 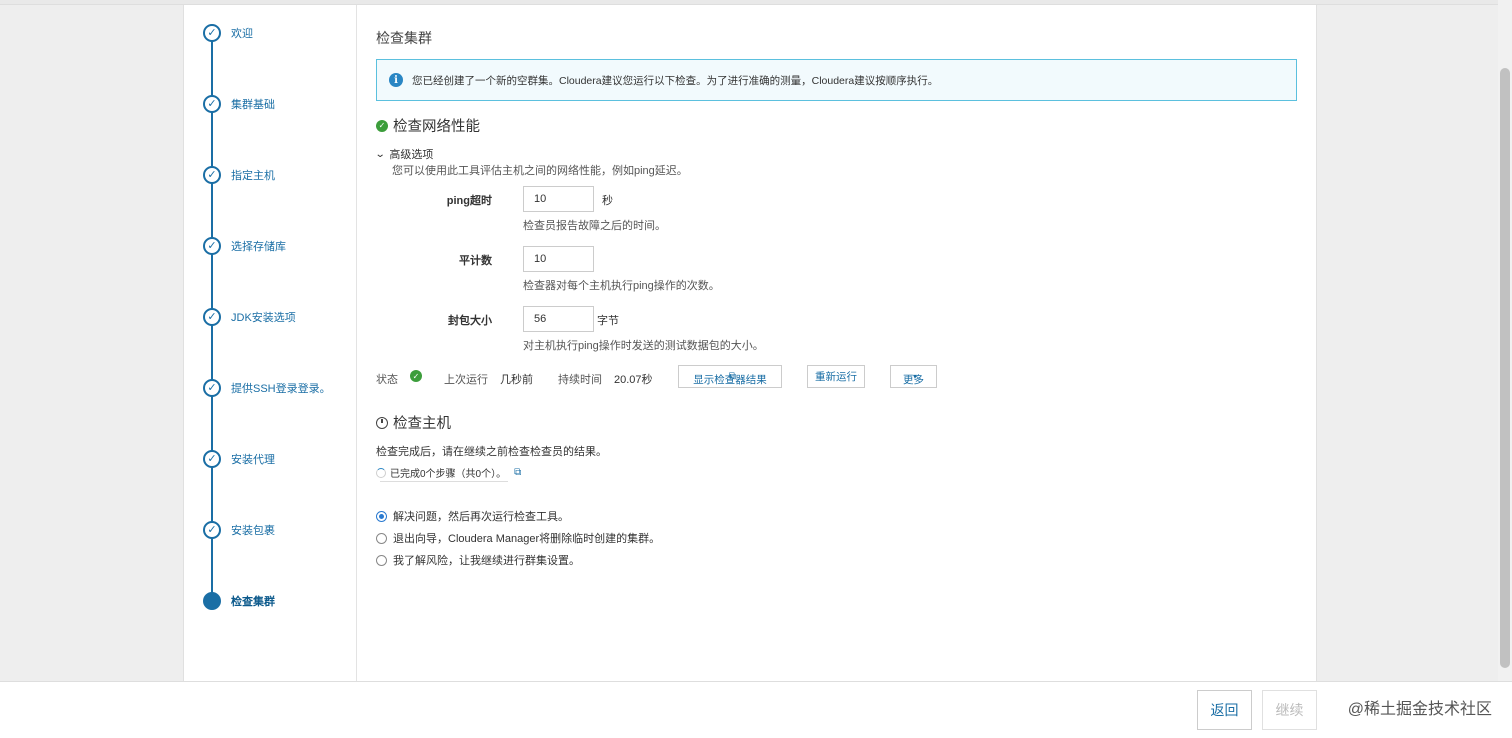 What do you see at coordinates (466, 380) in the screenshot?
I see `last-run-label: 上次运行` at bounding box center [466, 380].